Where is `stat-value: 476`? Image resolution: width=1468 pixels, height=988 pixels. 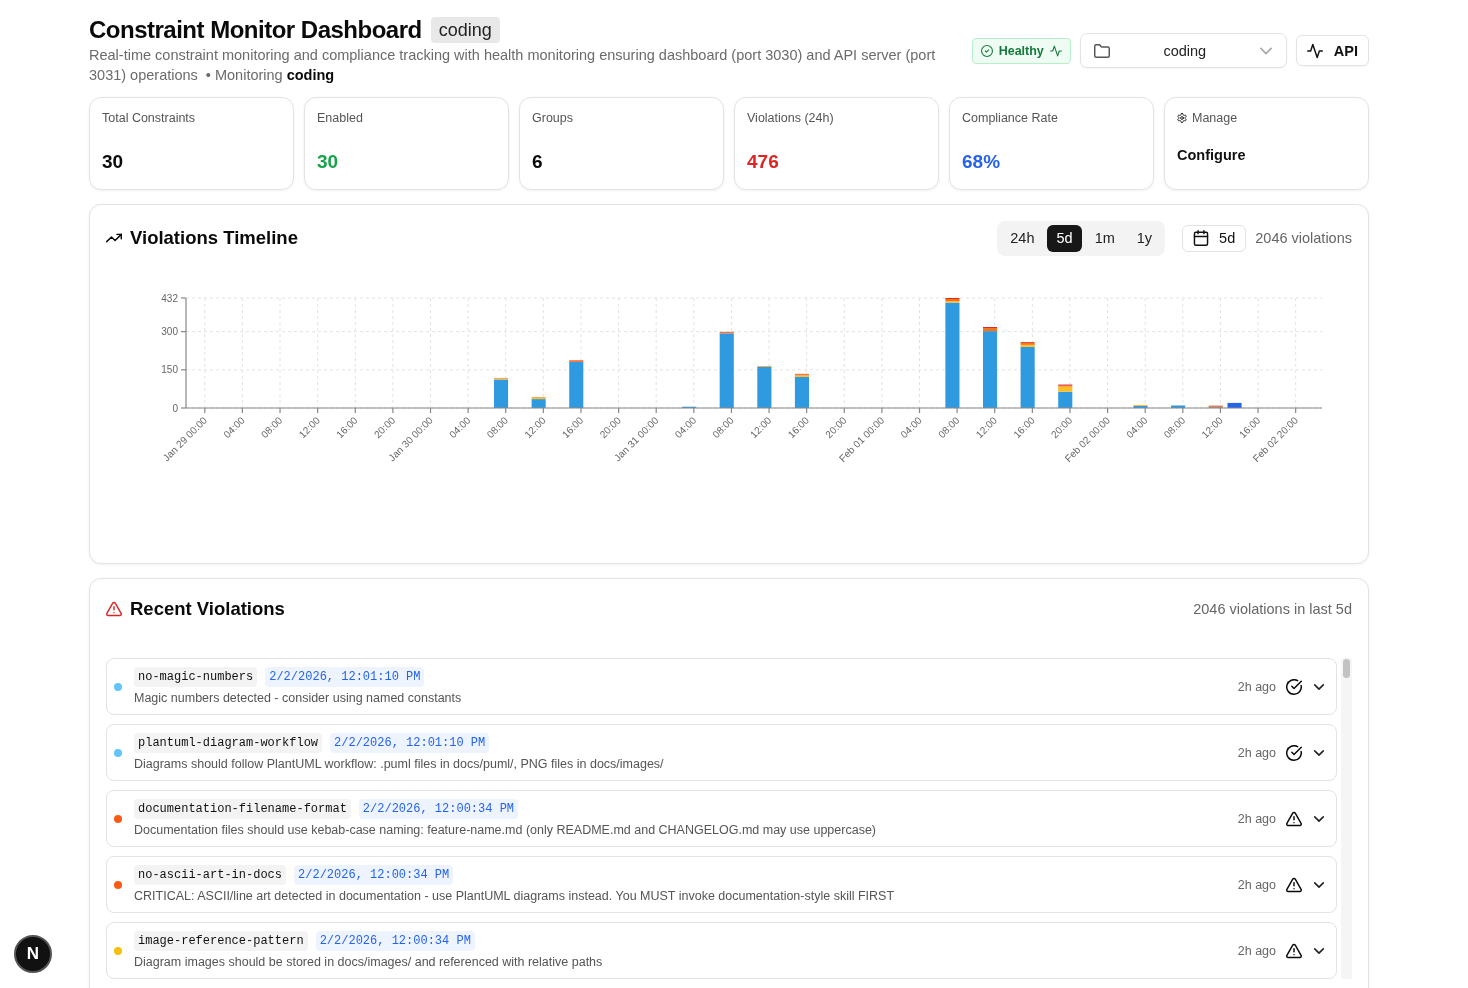 stat-value: 476 is located at coordinates (763, 162).